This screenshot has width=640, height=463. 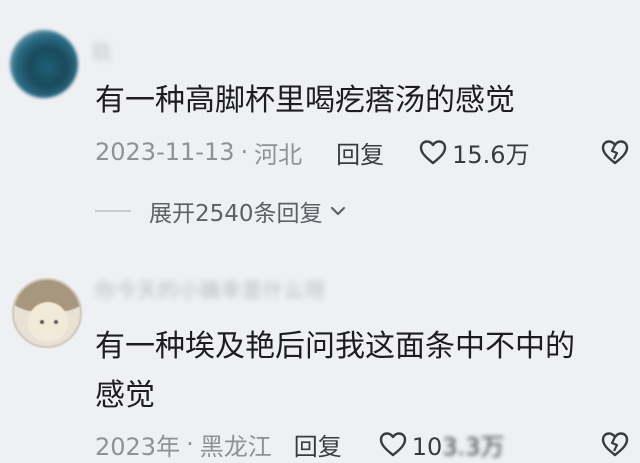 What do you see at coordinates (236, 214) in the screenshot?
I see `expand-replies-label: 展开2540条回复` at bounding box center [236, 214].